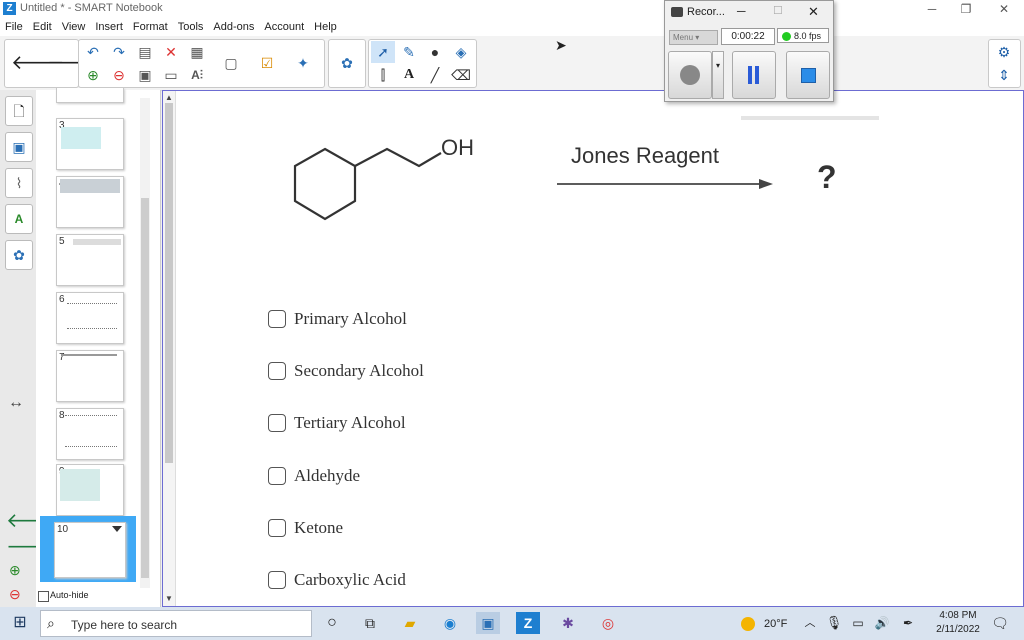 The image size is (1024, 640). What do you see at coordinates (90, 490) in the screenshot?
I see `page-thumbnail-9: 9` at bounding box center [90, 490].